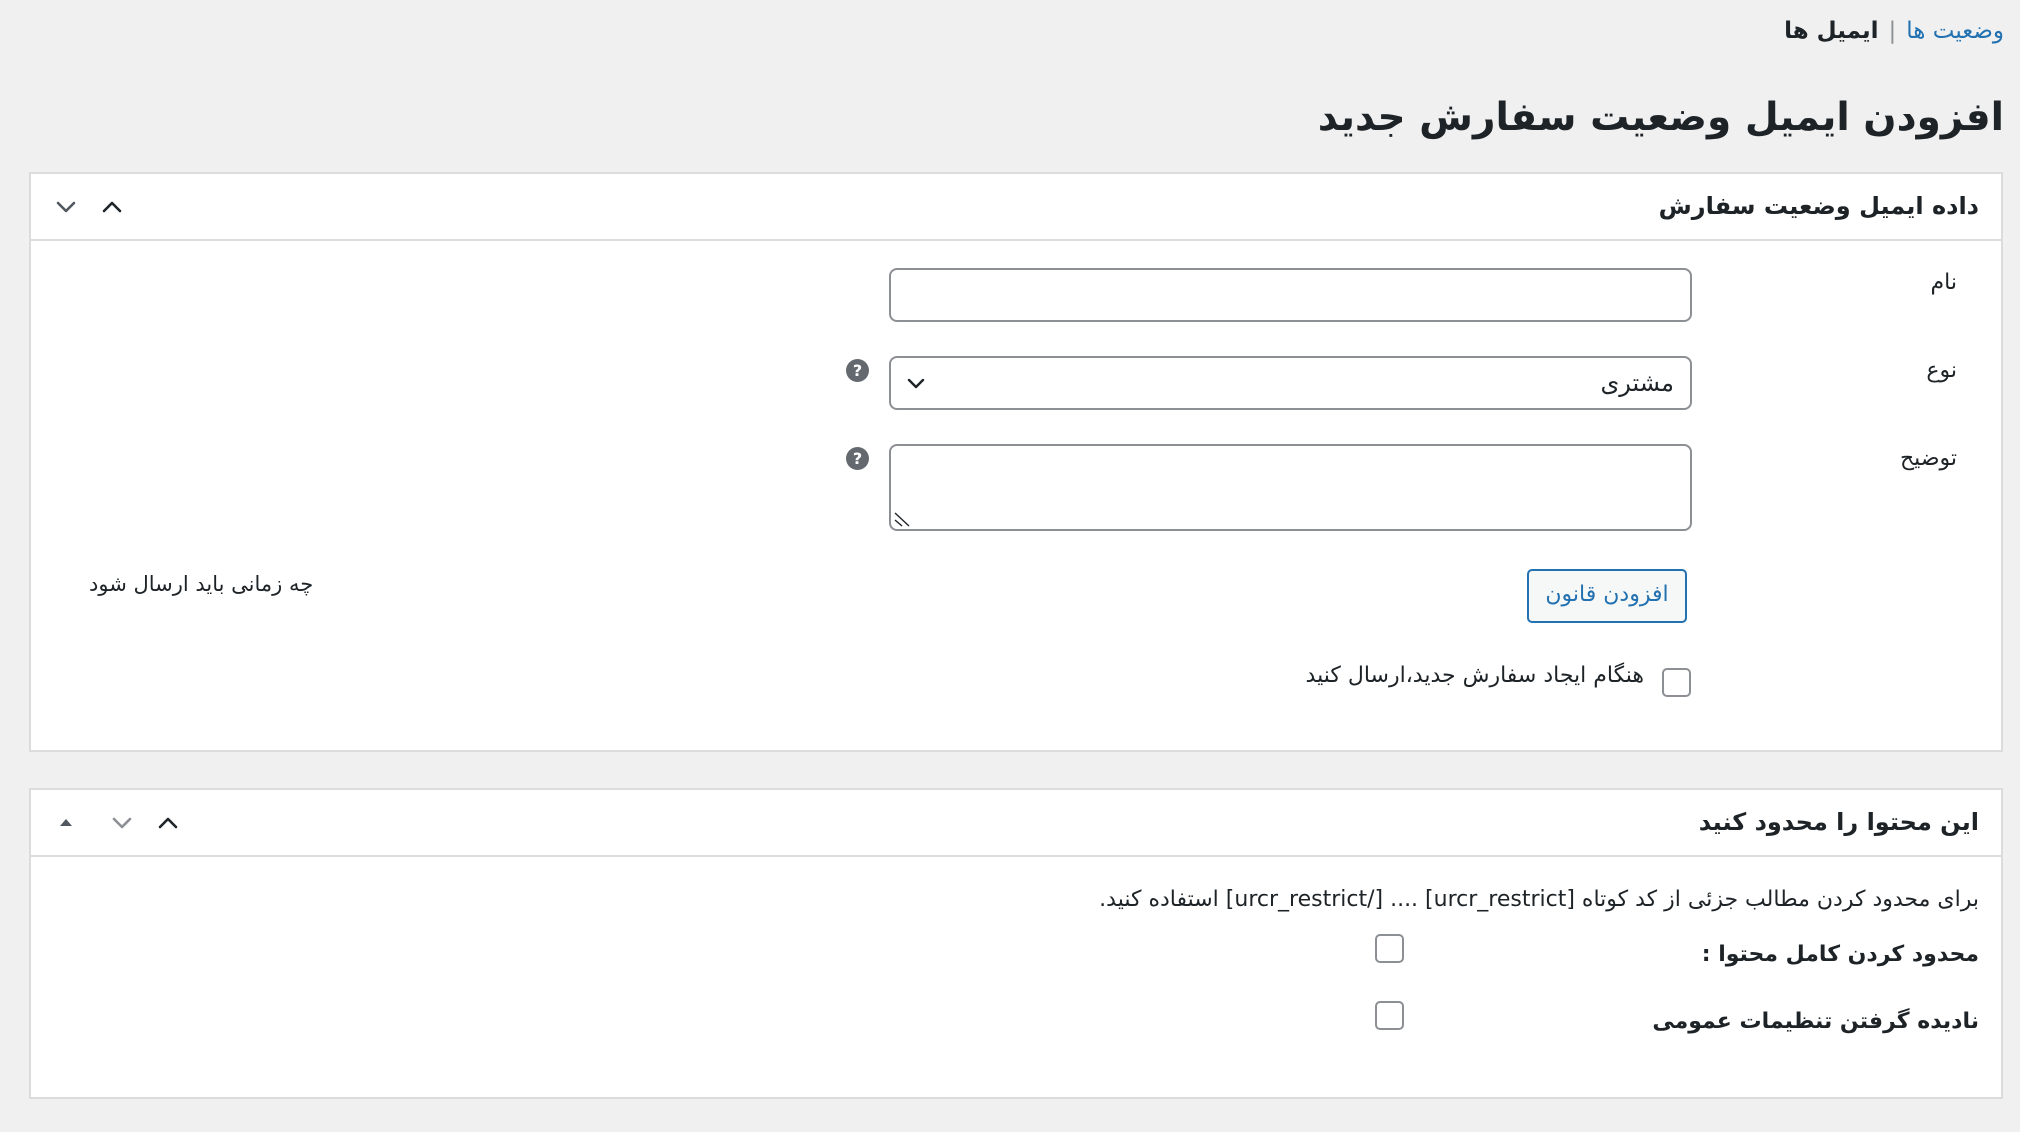  I want to click on breadcrumb-current-emails: ایمیل ها, so click(1831, 31).